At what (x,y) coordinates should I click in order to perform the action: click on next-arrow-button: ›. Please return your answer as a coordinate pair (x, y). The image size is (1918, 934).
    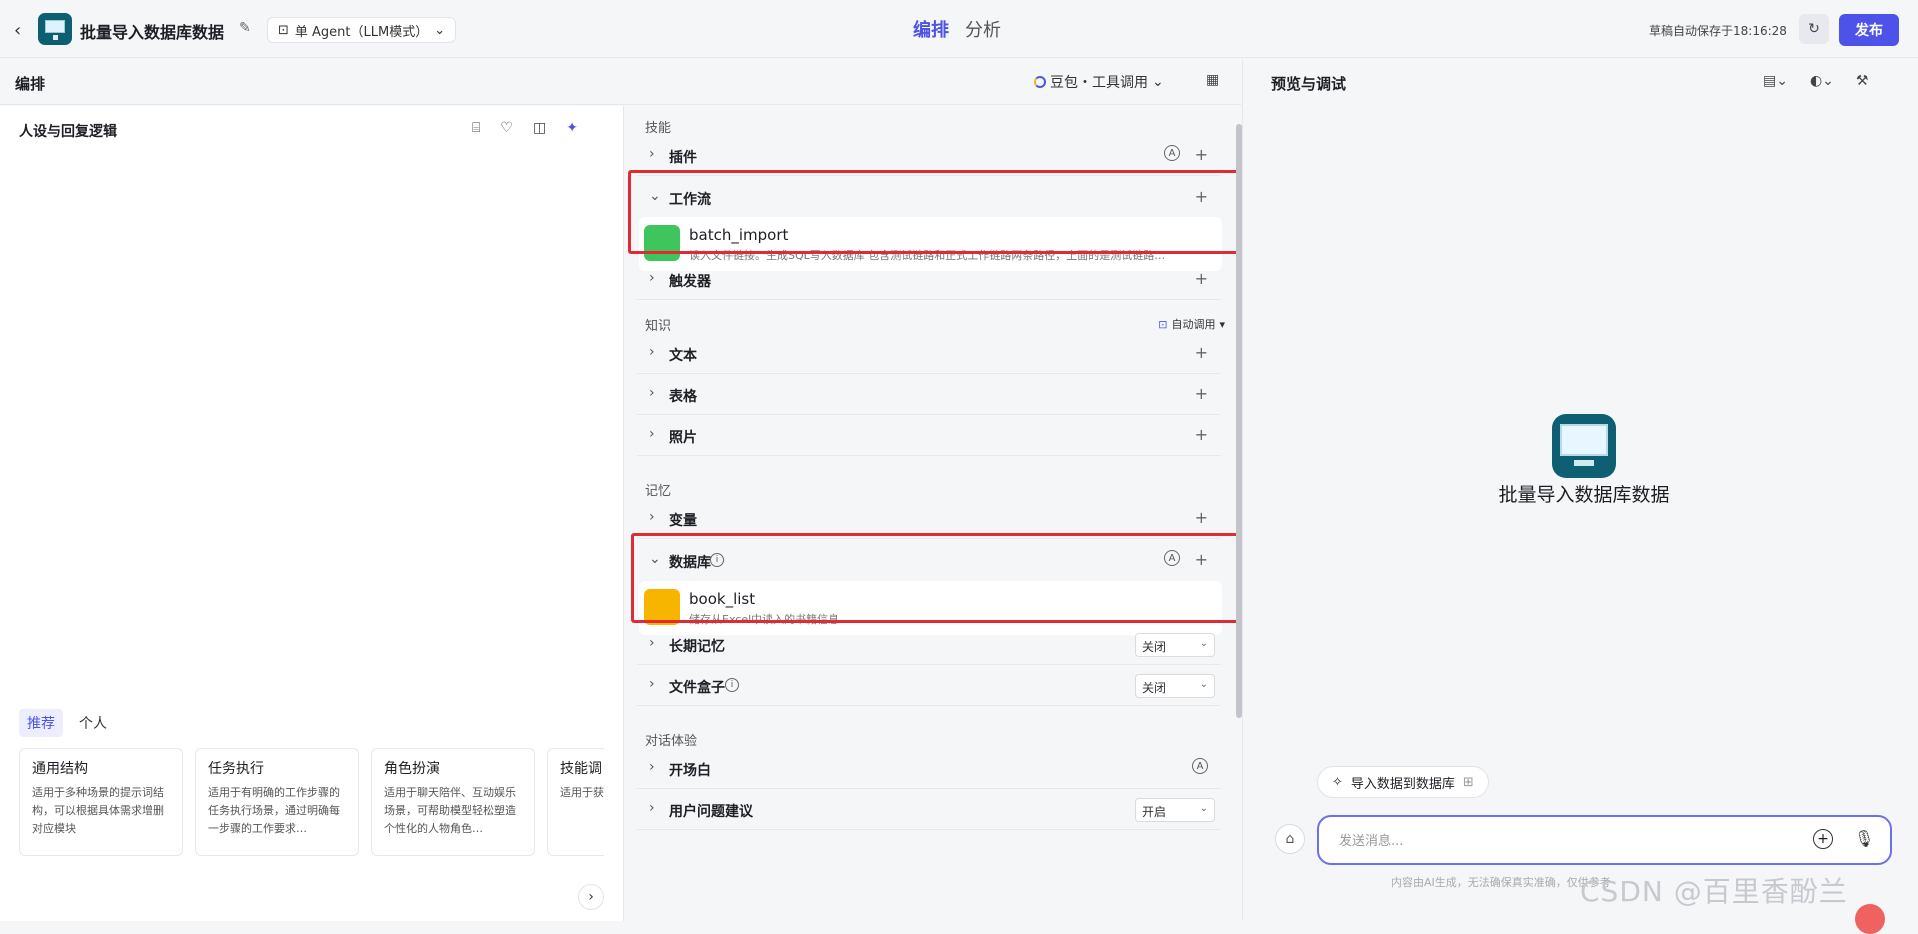
    Looking at the image, I should click on (591, 897).